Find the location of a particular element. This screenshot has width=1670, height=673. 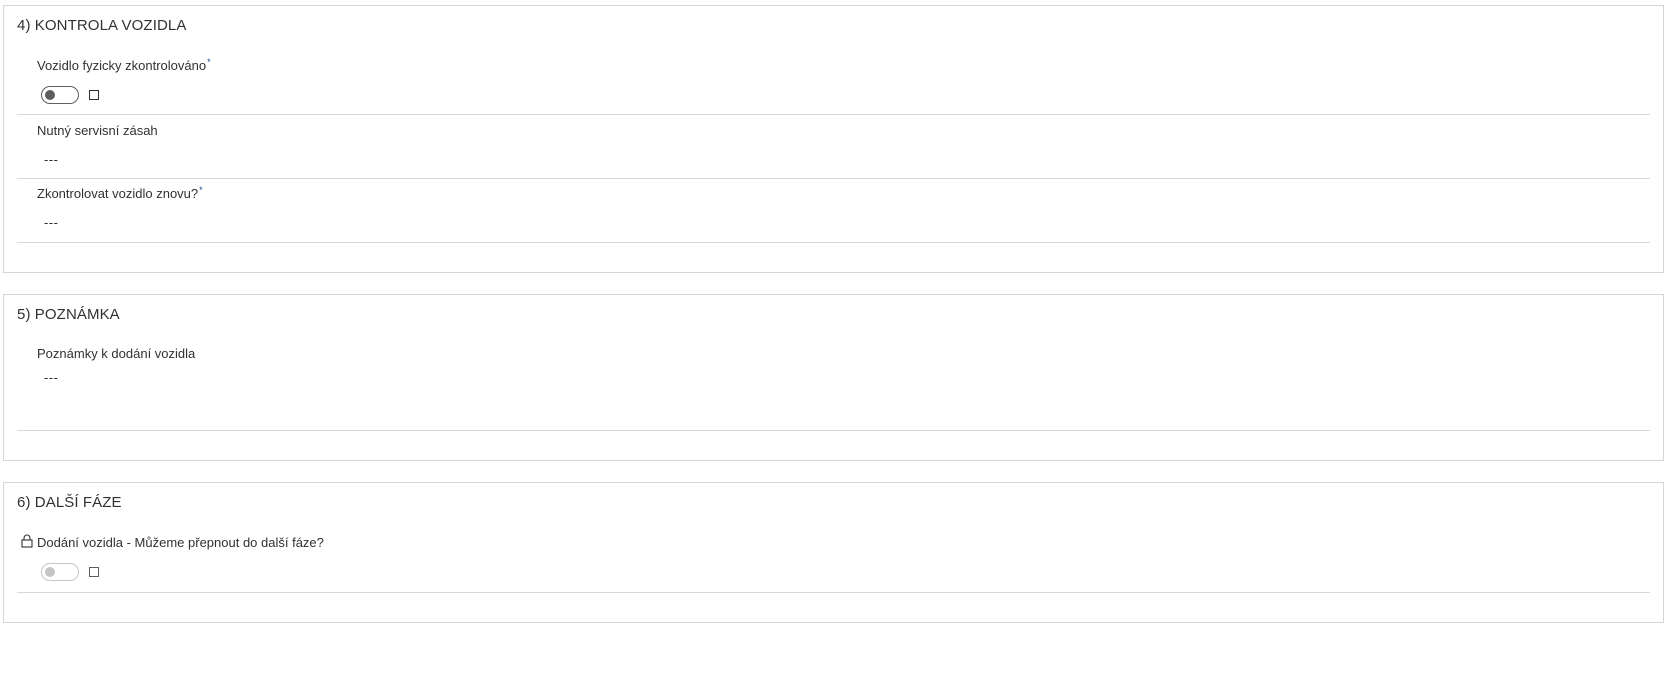

dalsi-faze-toggle is located at coordinates (60, 572).